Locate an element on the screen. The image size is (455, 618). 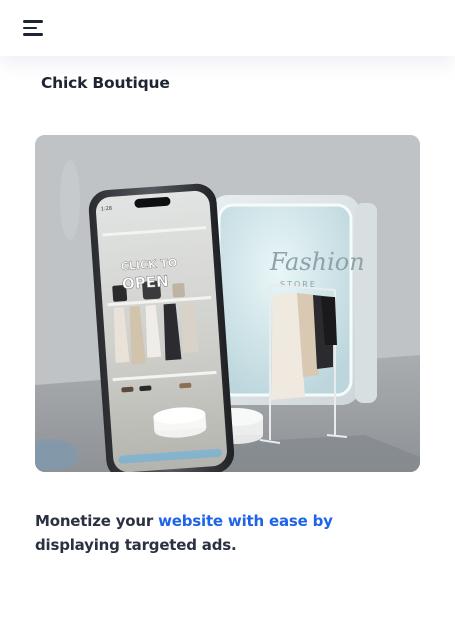
hamburger-menu-icon is located at coordinates (33, 28).